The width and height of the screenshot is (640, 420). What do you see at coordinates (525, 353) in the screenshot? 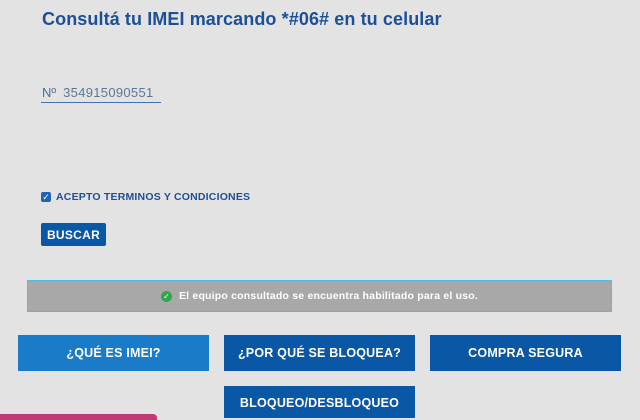
I see `safe-purchase-button: COMPRA SEGURA` at bounding box center [525, 353].